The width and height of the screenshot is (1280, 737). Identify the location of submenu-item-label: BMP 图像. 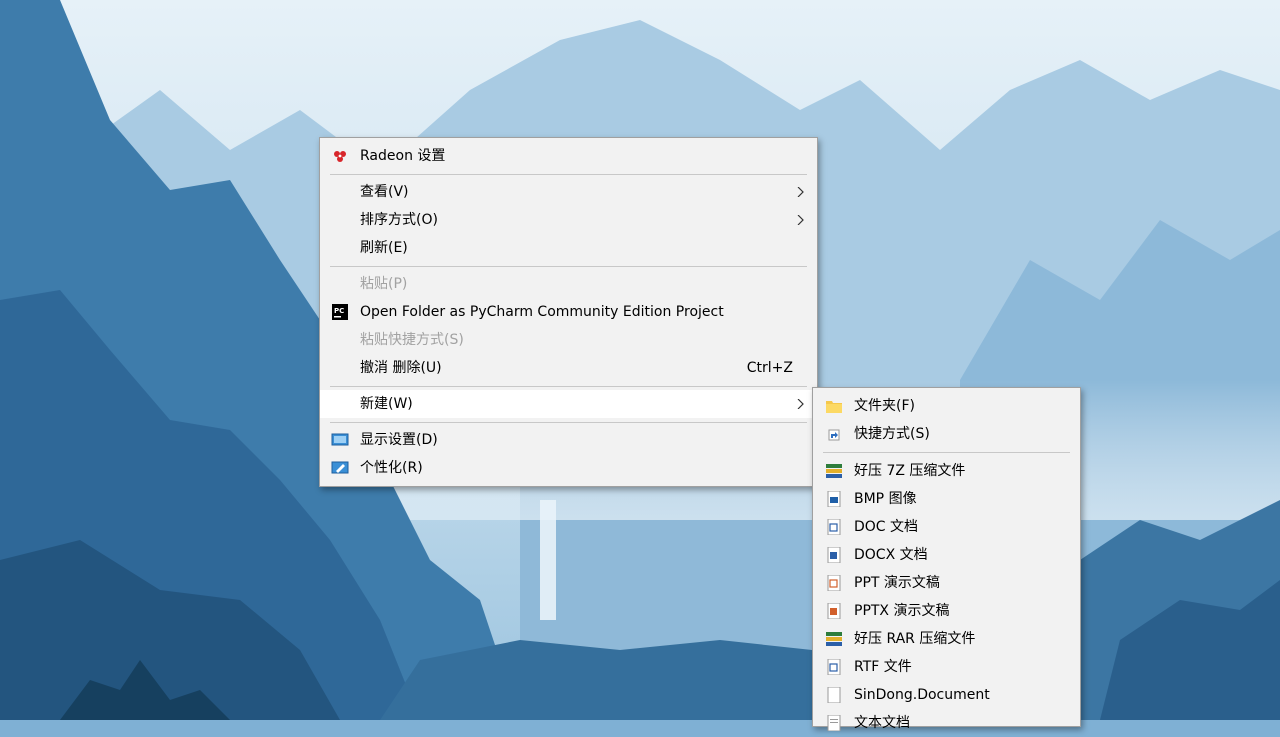
(885, 499).